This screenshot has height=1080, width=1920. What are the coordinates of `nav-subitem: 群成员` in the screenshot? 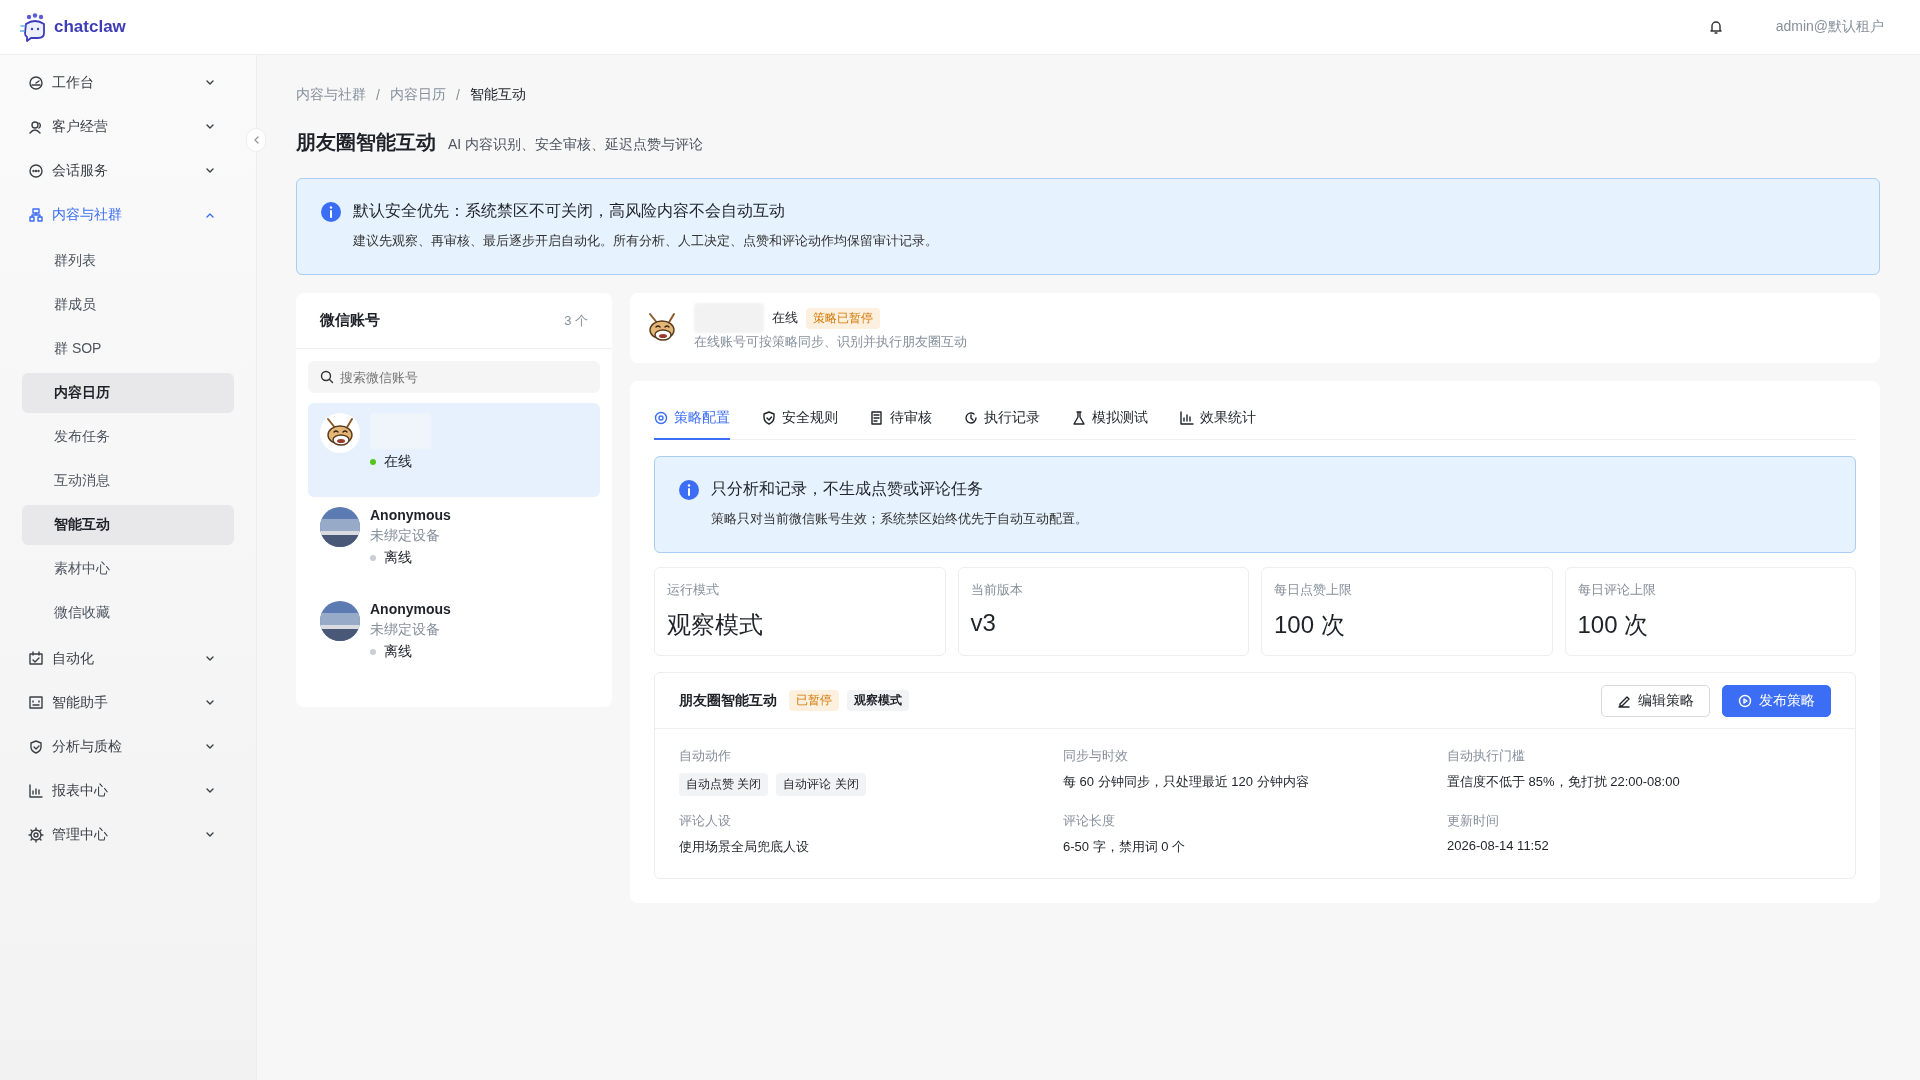 It's located at (128, 305).